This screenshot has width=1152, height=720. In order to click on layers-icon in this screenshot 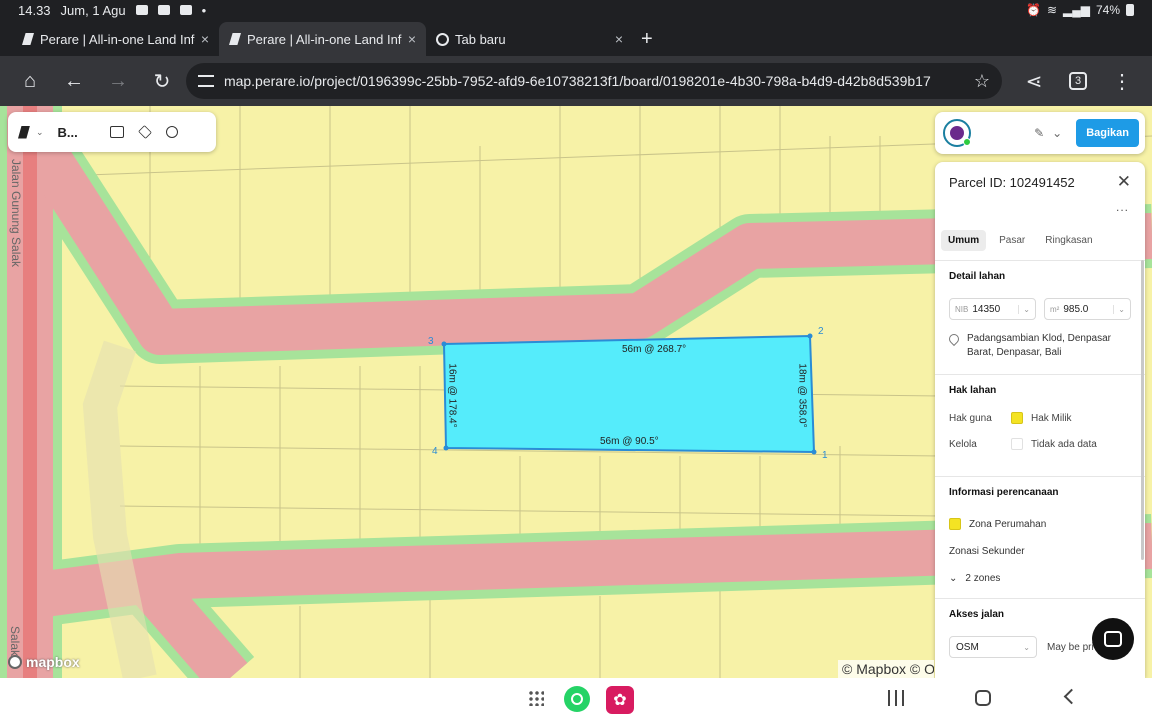, I will do `click(144, 132)`.